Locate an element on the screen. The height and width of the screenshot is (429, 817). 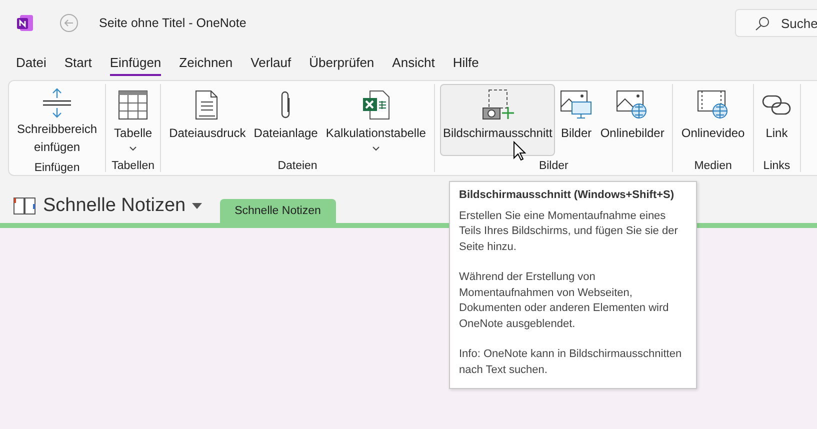
search-field: Suche is located at coordinates (776, 23).